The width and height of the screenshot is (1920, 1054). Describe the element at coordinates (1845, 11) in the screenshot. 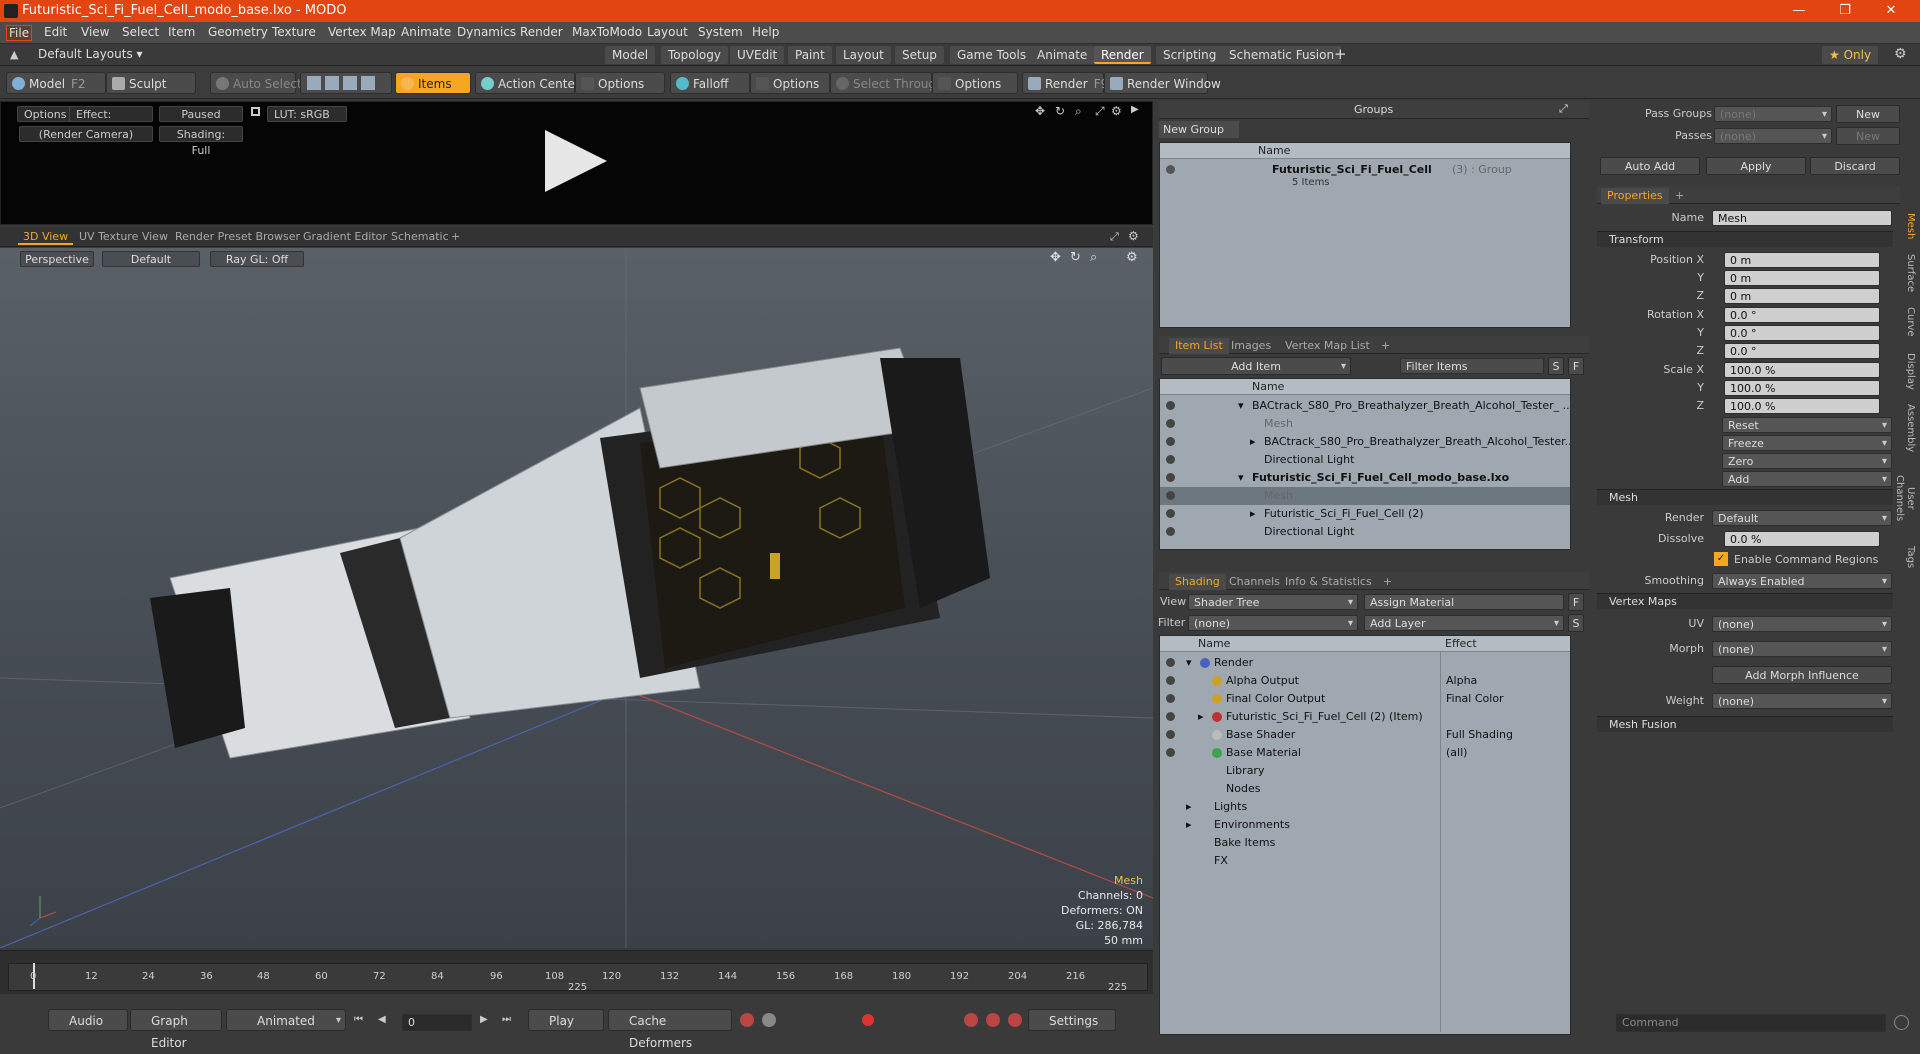

I see `restore-button: ❐` at that location.